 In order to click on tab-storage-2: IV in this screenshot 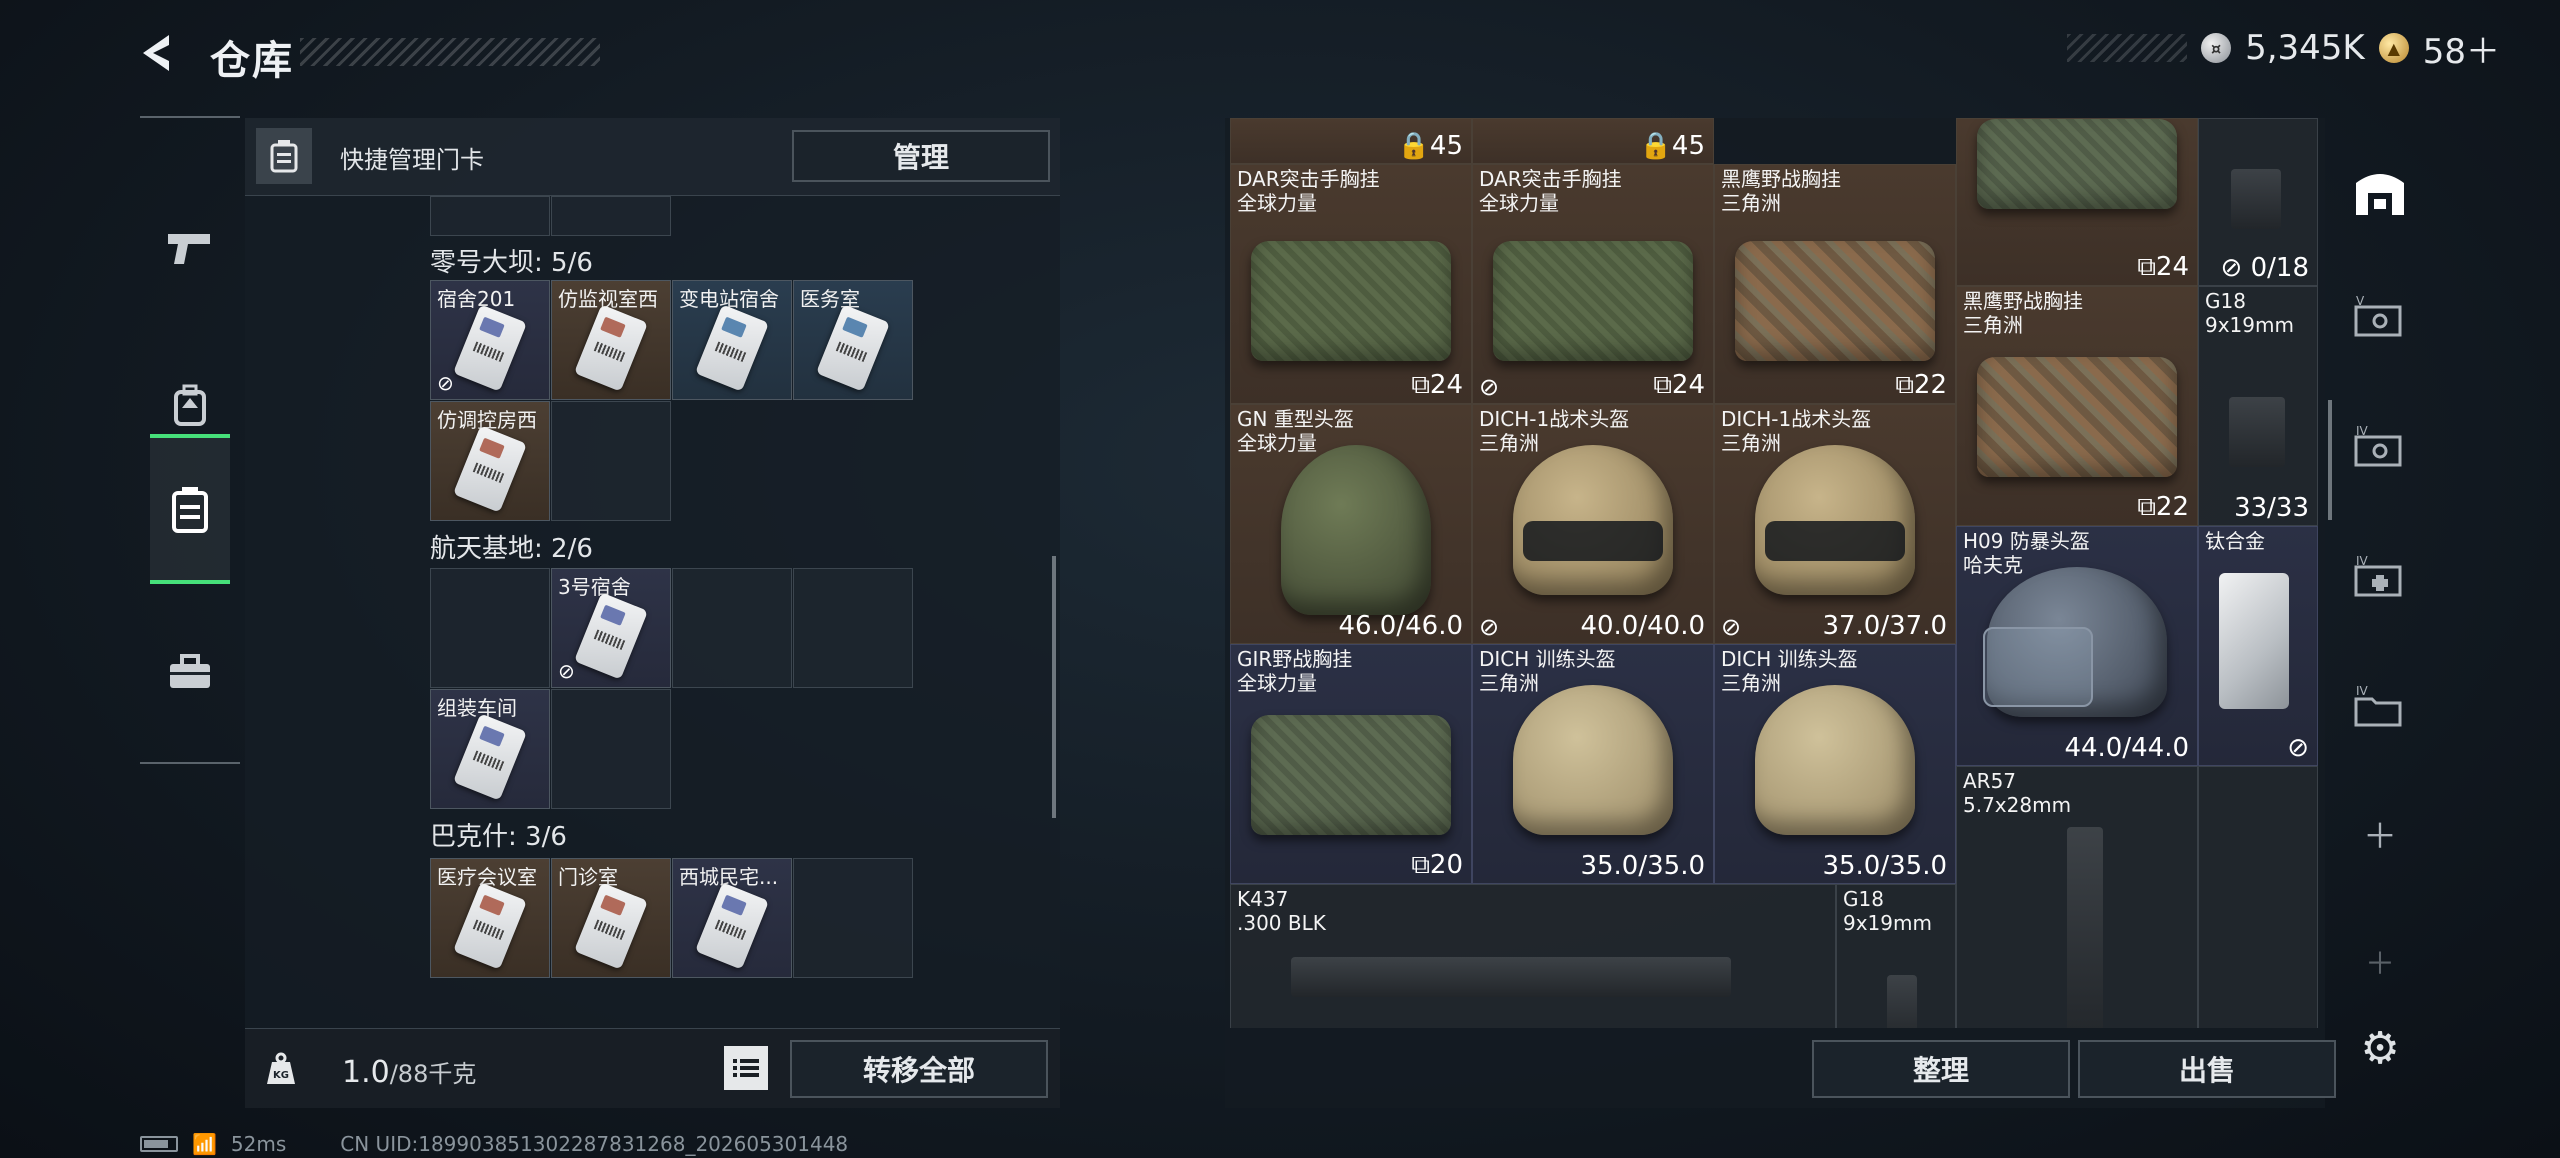, I will do `click(2380, 447)`.